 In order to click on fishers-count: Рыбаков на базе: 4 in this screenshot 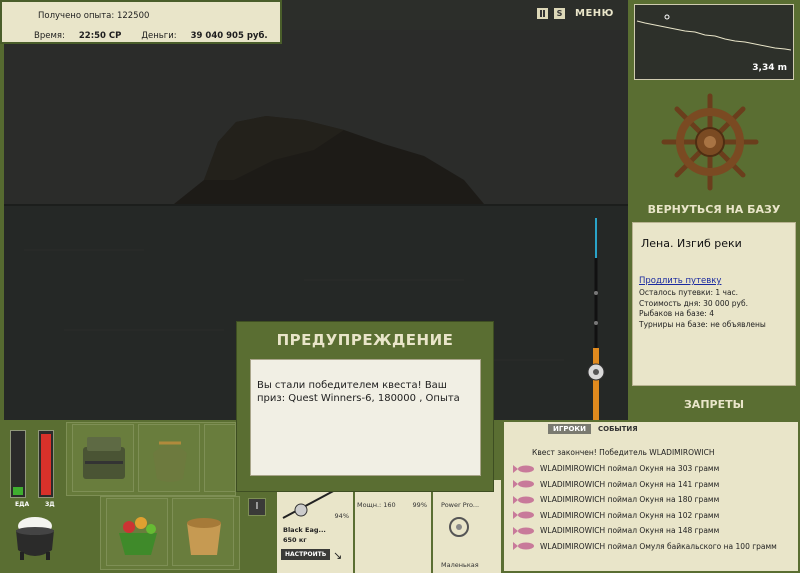, I will do `click(676, 313)`.